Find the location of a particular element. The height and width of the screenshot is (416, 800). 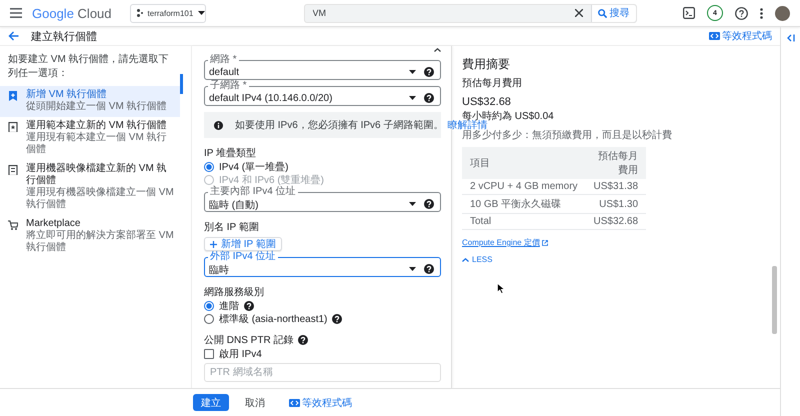

hourly-cost: 每小時約為 US$0.04 is located at coordinates (508, 116).